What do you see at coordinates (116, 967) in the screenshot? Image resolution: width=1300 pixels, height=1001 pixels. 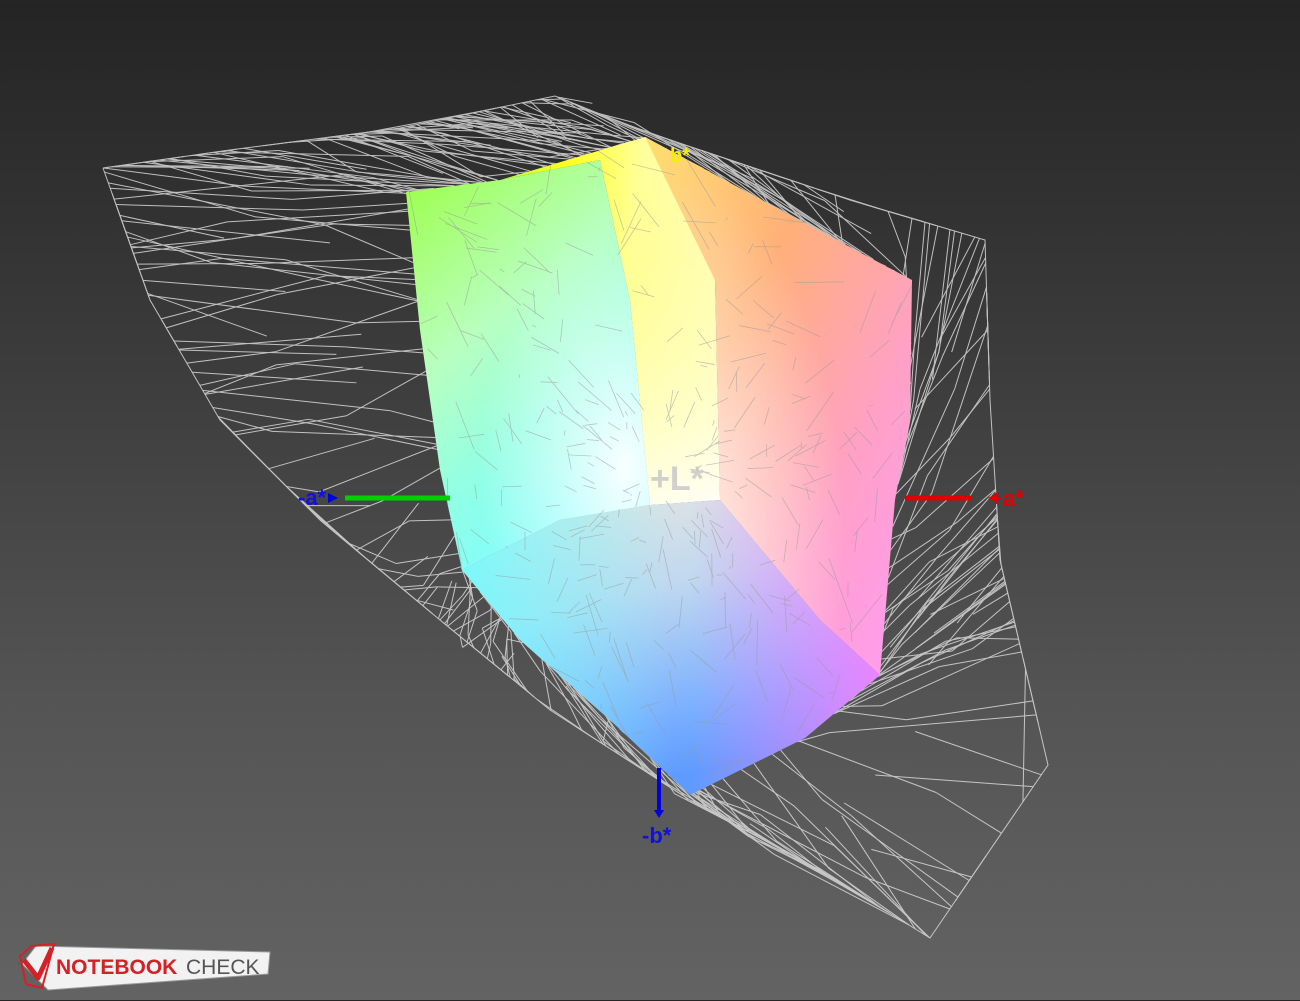 I see `logo-text-notebook: NOTEBOOK` at bounding box center [116, 967].